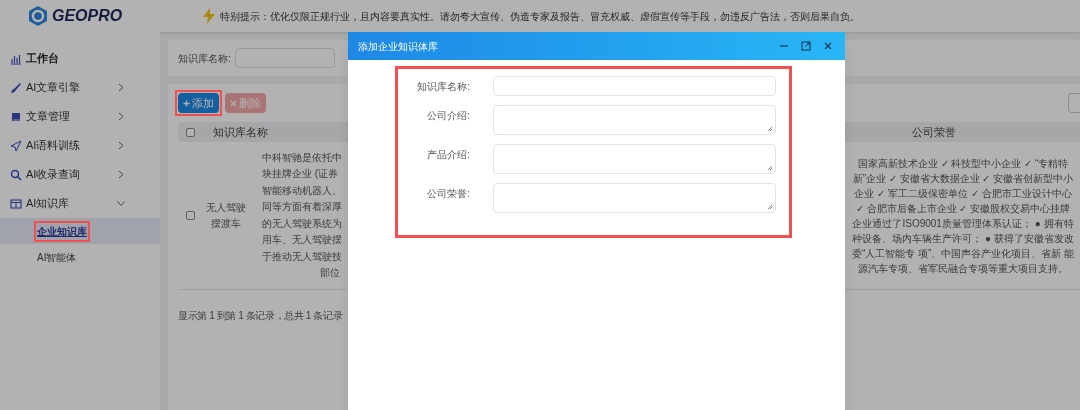  I want to click on notice-text: 特别提示：优化仅限正规行业，且内容要真实性。请勿夸大宣传、伪造专家及报告、冒充权威、虚假宣传等手段，勿违反广告法，否则后果自负。, so click(540, 16).